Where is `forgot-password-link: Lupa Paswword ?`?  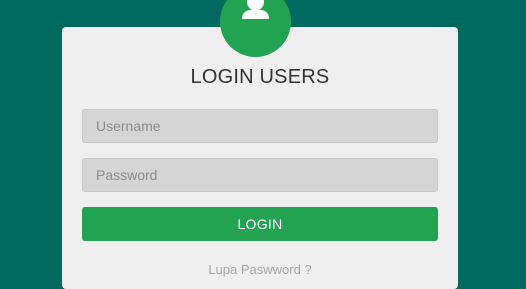 forgot-password-link: Lupa Paswword ? is located at coordinates (260, 269).